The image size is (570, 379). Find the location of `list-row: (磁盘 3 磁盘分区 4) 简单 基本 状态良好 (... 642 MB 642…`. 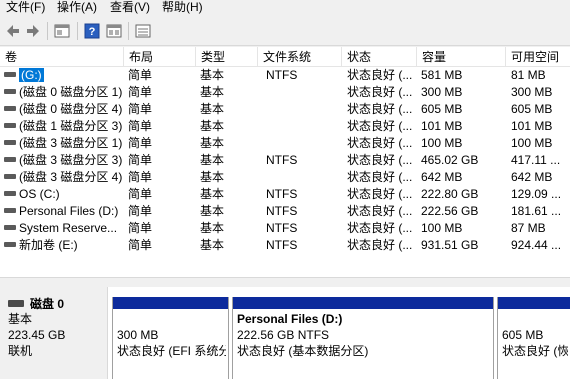

list-row: (磁盘 3 磁盘分区 4) 简单 基本 状态良好 (... 642 MB 642… is located at coordinates (285, 177).